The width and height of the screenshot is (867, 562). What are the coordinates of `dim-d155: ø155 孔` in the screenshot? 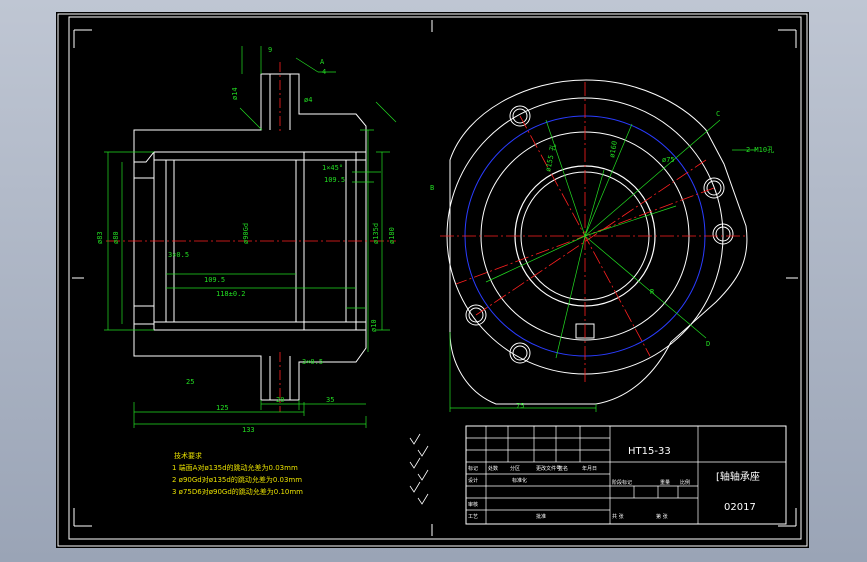 It's located at (551, 157).